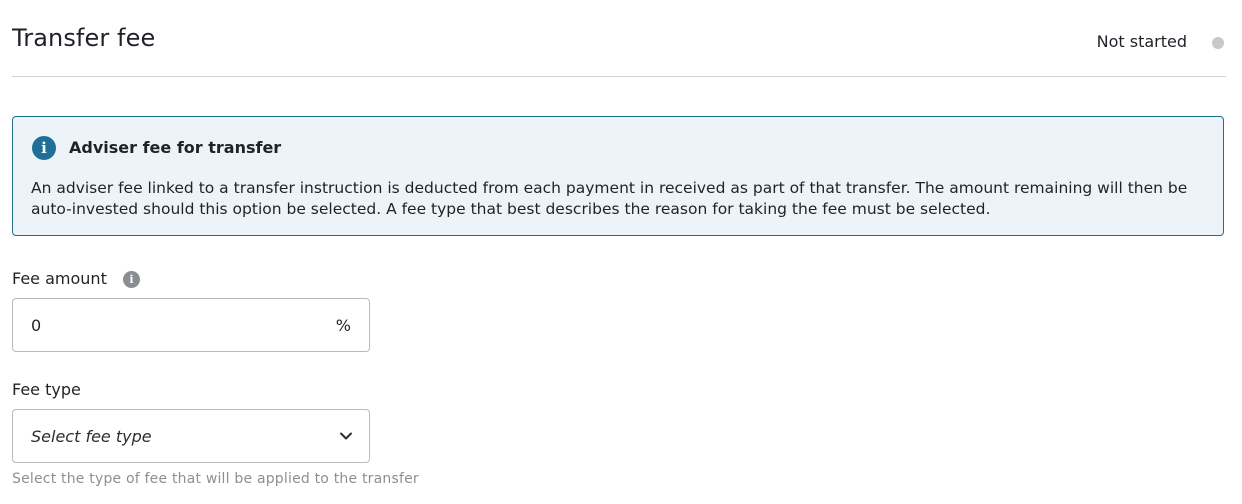  Describe the element at coordinates (44, 148) in the screenshot. I see `info-icon: i` at that location.